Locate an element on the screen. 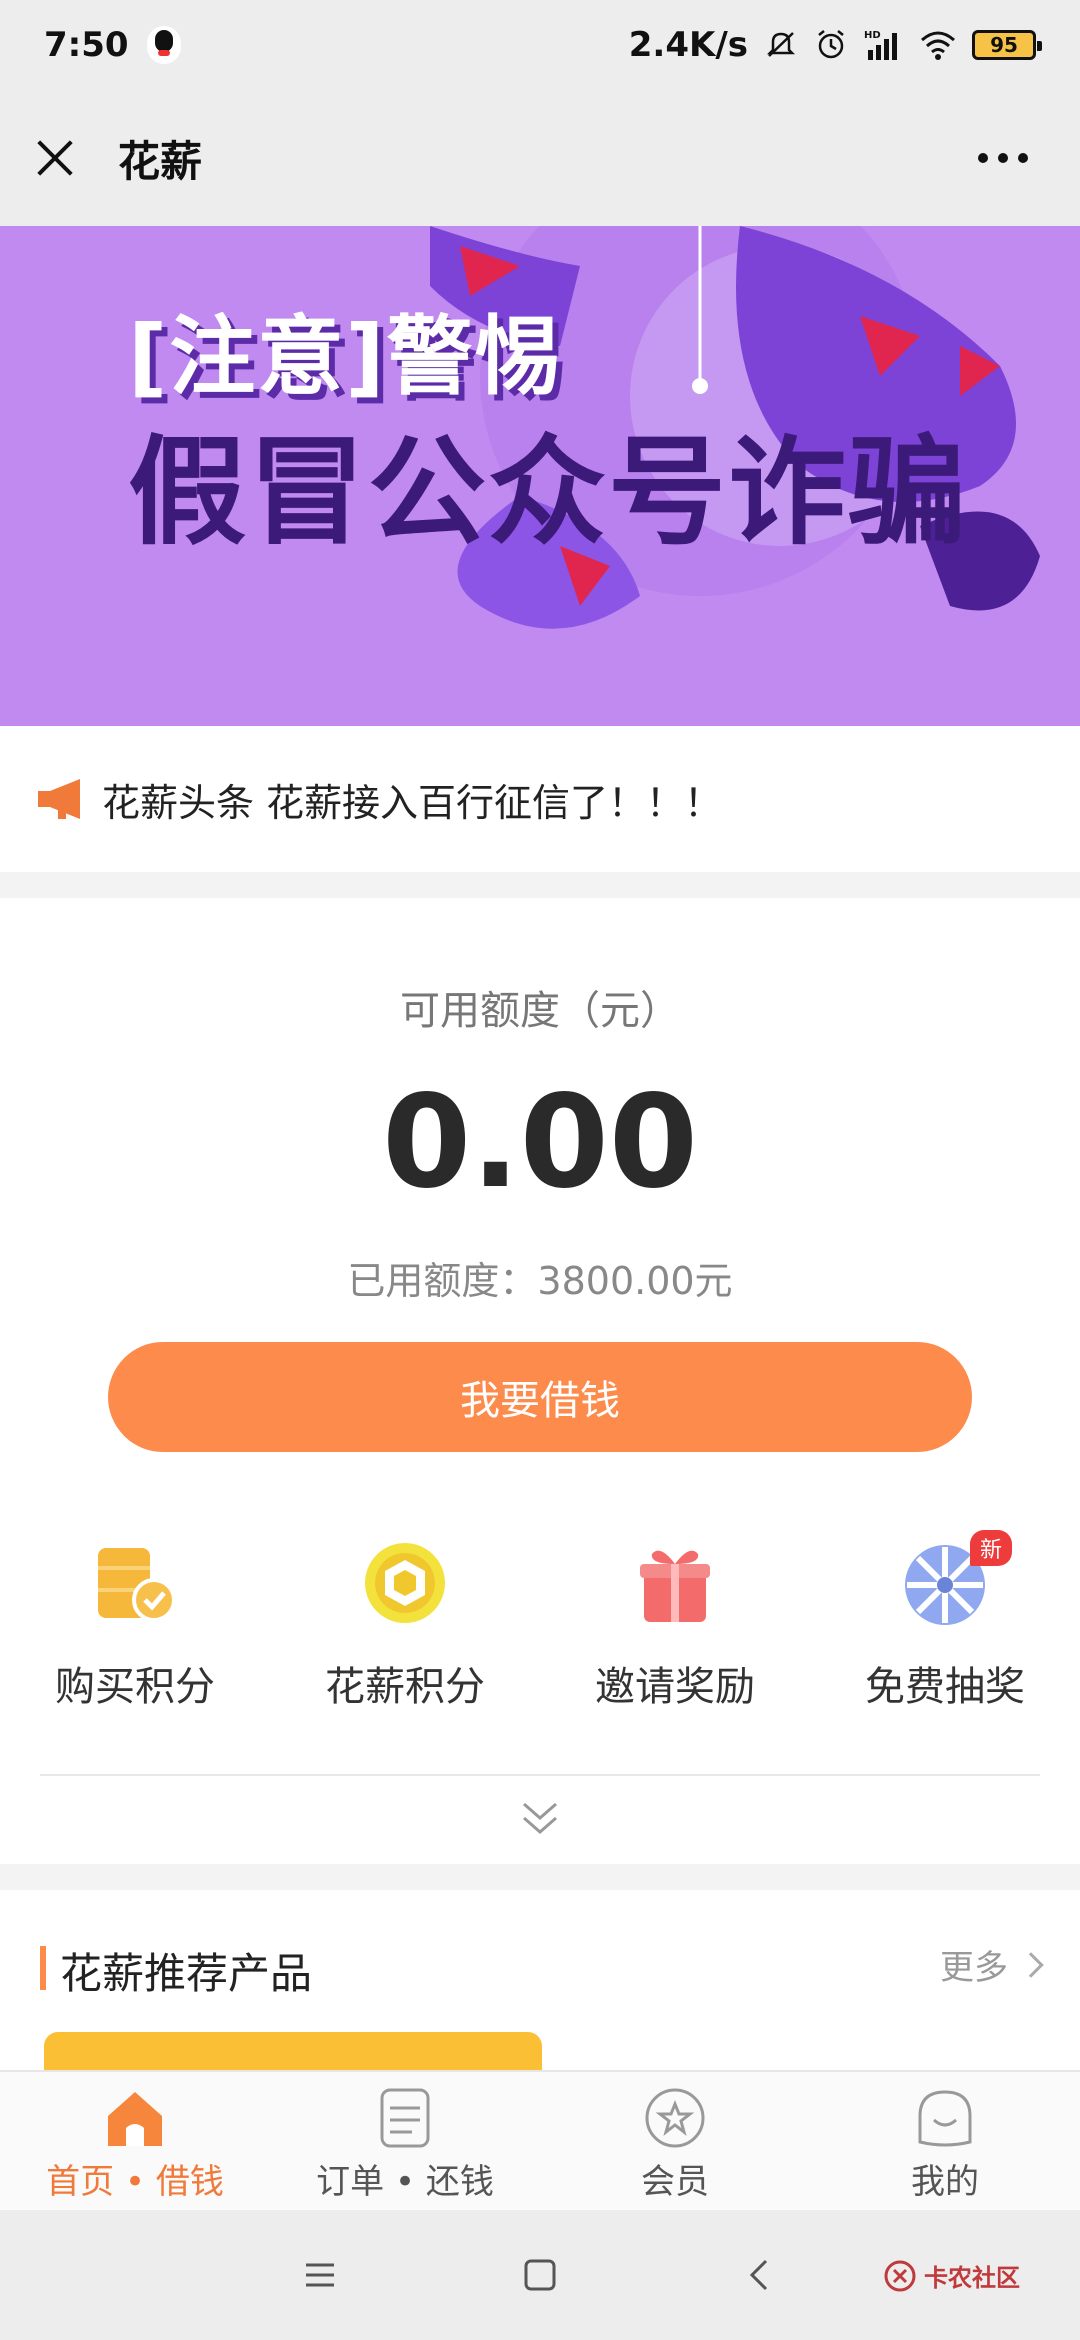 The height and width of the screenshot is (2340, 1080). menu-icon is located at coordinates (320, 2275).